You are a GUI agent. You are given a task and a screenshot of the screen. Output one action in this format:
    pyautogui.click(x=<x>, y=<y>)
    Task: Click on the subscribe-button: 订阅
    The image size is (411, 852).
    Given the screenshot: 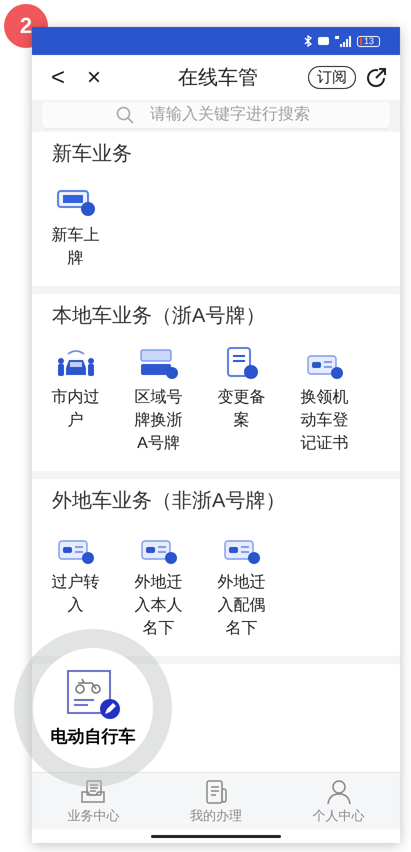 What is the action you would take?
    pyautogui.click(x=332, y=77)
    